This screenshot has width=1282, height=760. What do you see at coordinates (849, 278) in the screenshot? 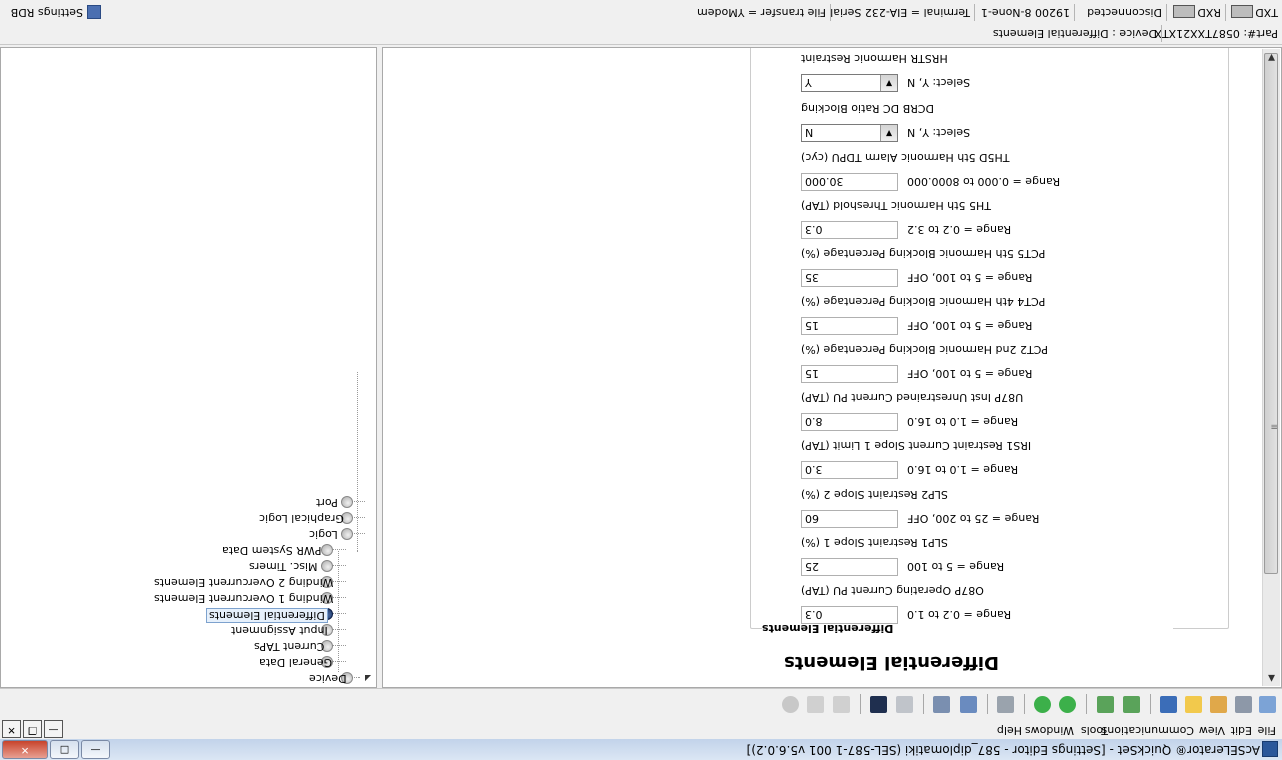
I see `pct5-input: 35` at bounding box center [849, 278].